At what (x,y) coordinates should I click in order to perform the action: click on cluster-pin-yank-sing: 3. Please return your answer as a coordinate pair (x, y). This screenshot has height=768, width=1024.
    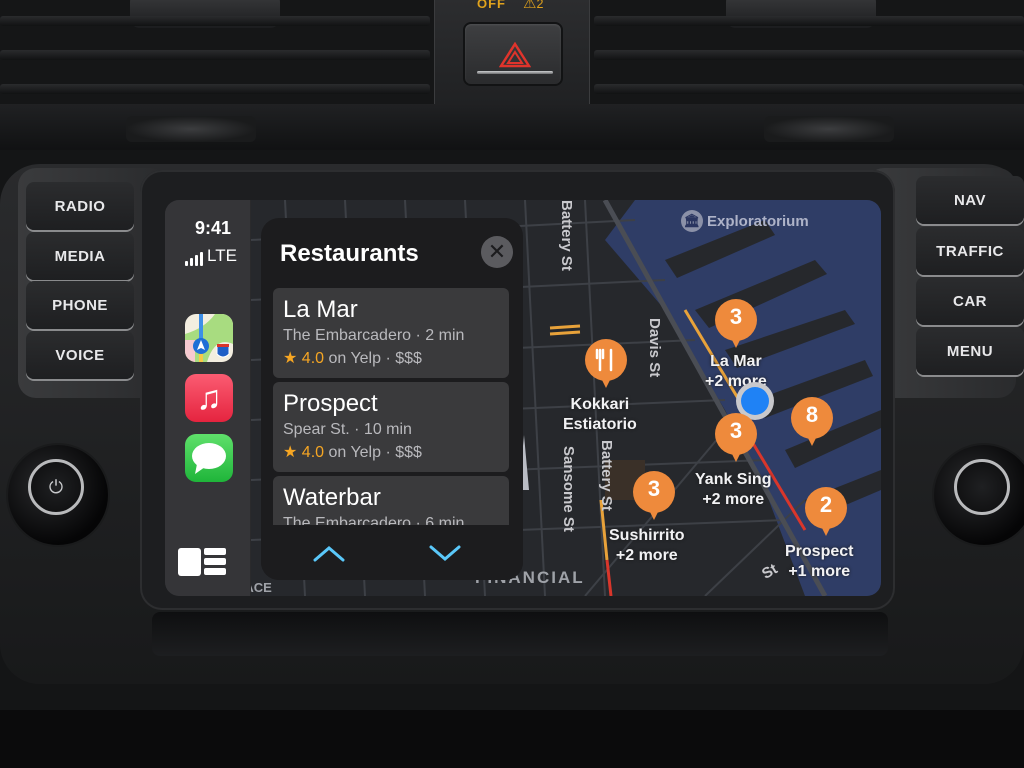
    Looking at the image, I should click on (736, 438).